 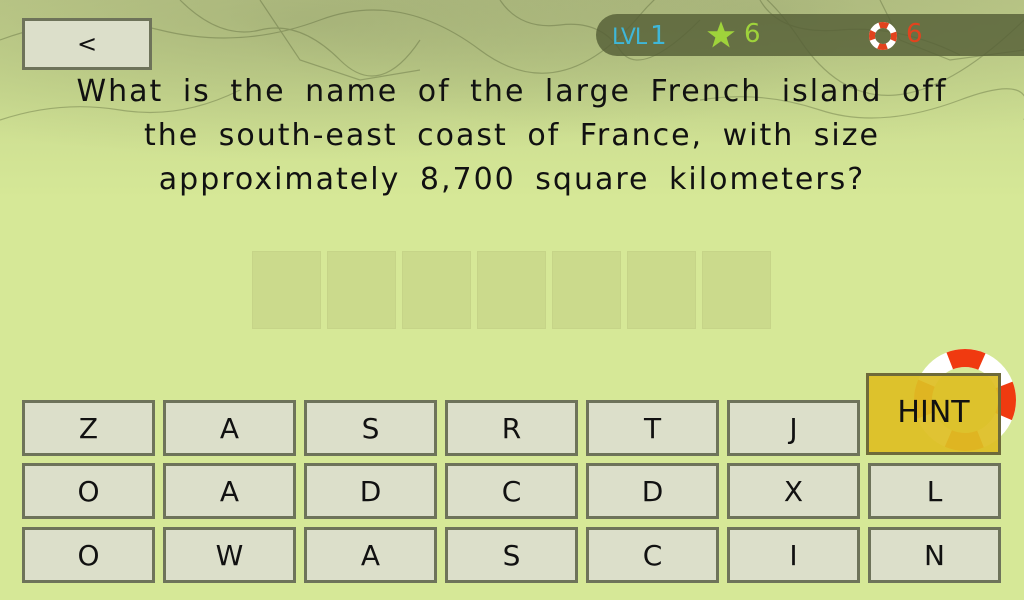 What do you see at coordinates (793, 491) in the screenshot?
I see `letter-key: X` at bounding box center [793, 491].